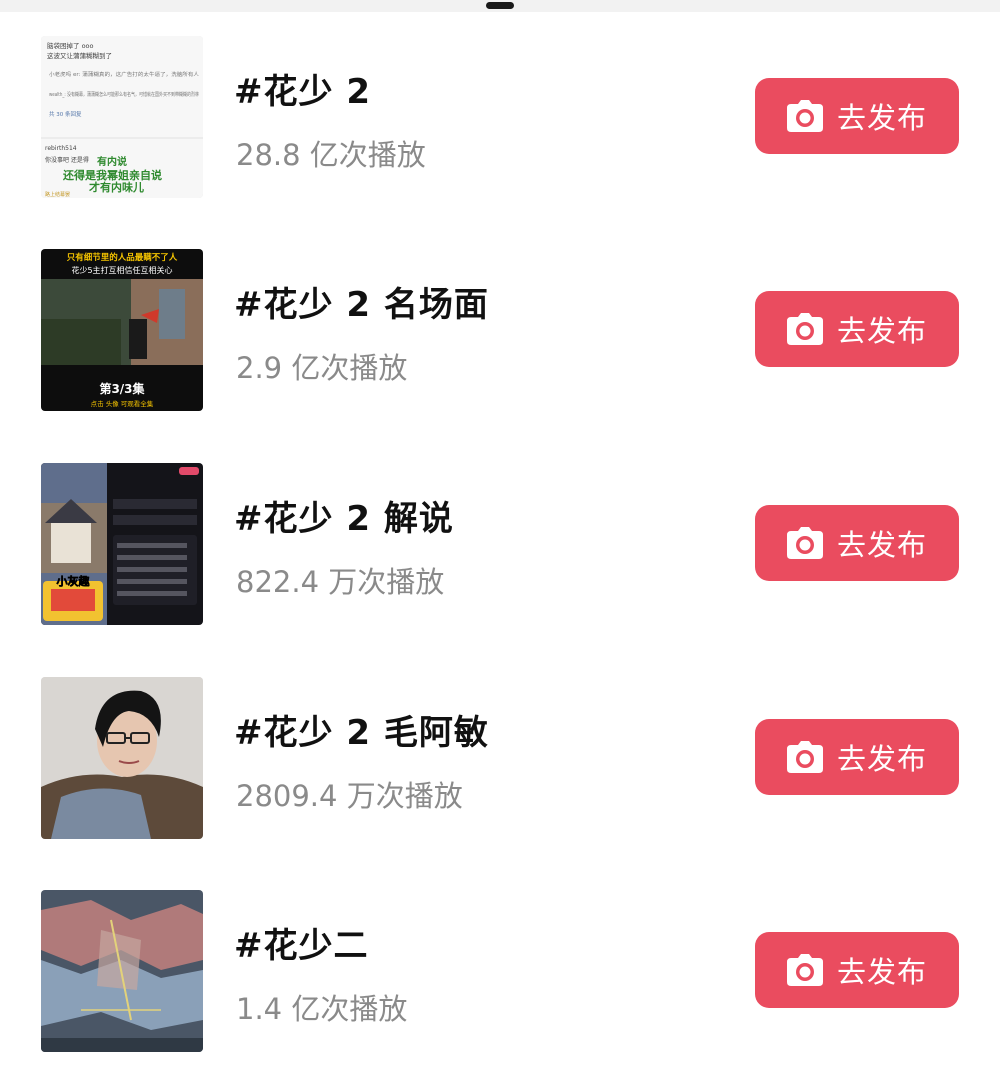 The width and height of the screenshot is (1000, 1078). Describe the element at coordinates (112, 175) in the screenshot. I see `thumb-text: 还得是我幂姐亲自说` at that location.